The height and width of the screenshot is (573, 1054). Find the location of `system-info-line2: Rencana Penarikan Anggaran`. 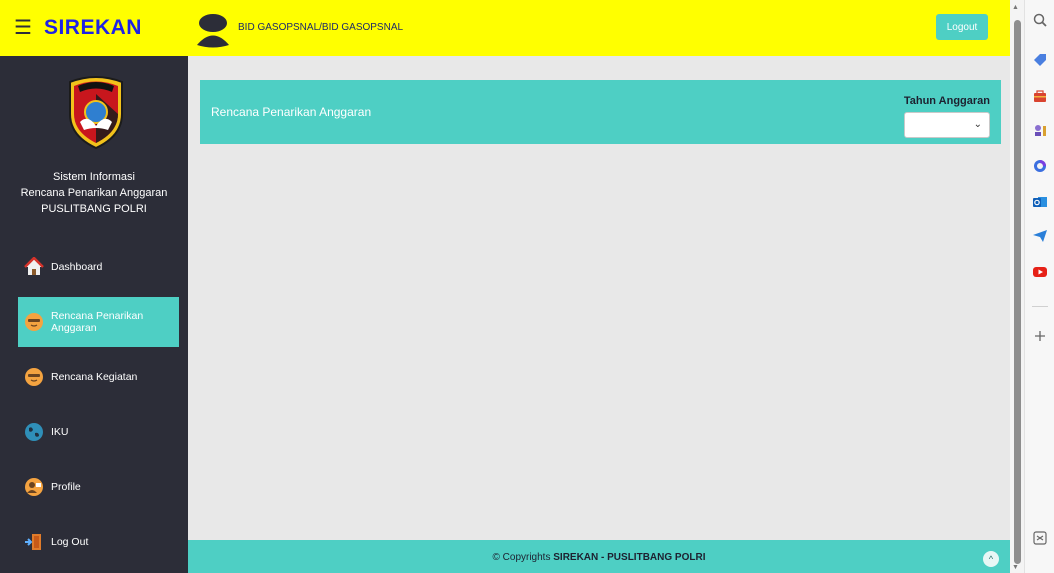

system-info-line2: Rencana Penarikan Anggaran is located at coordinates (94, 193).